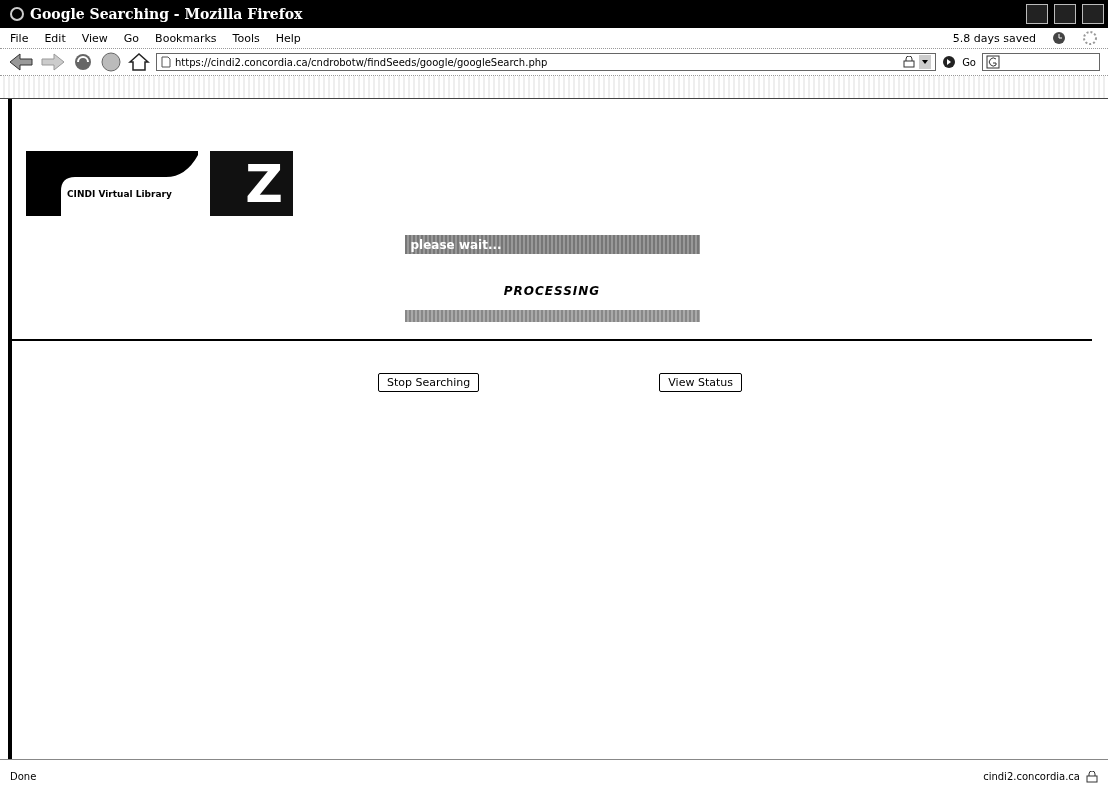  I want to click on reload-icon, so click(83, 62).